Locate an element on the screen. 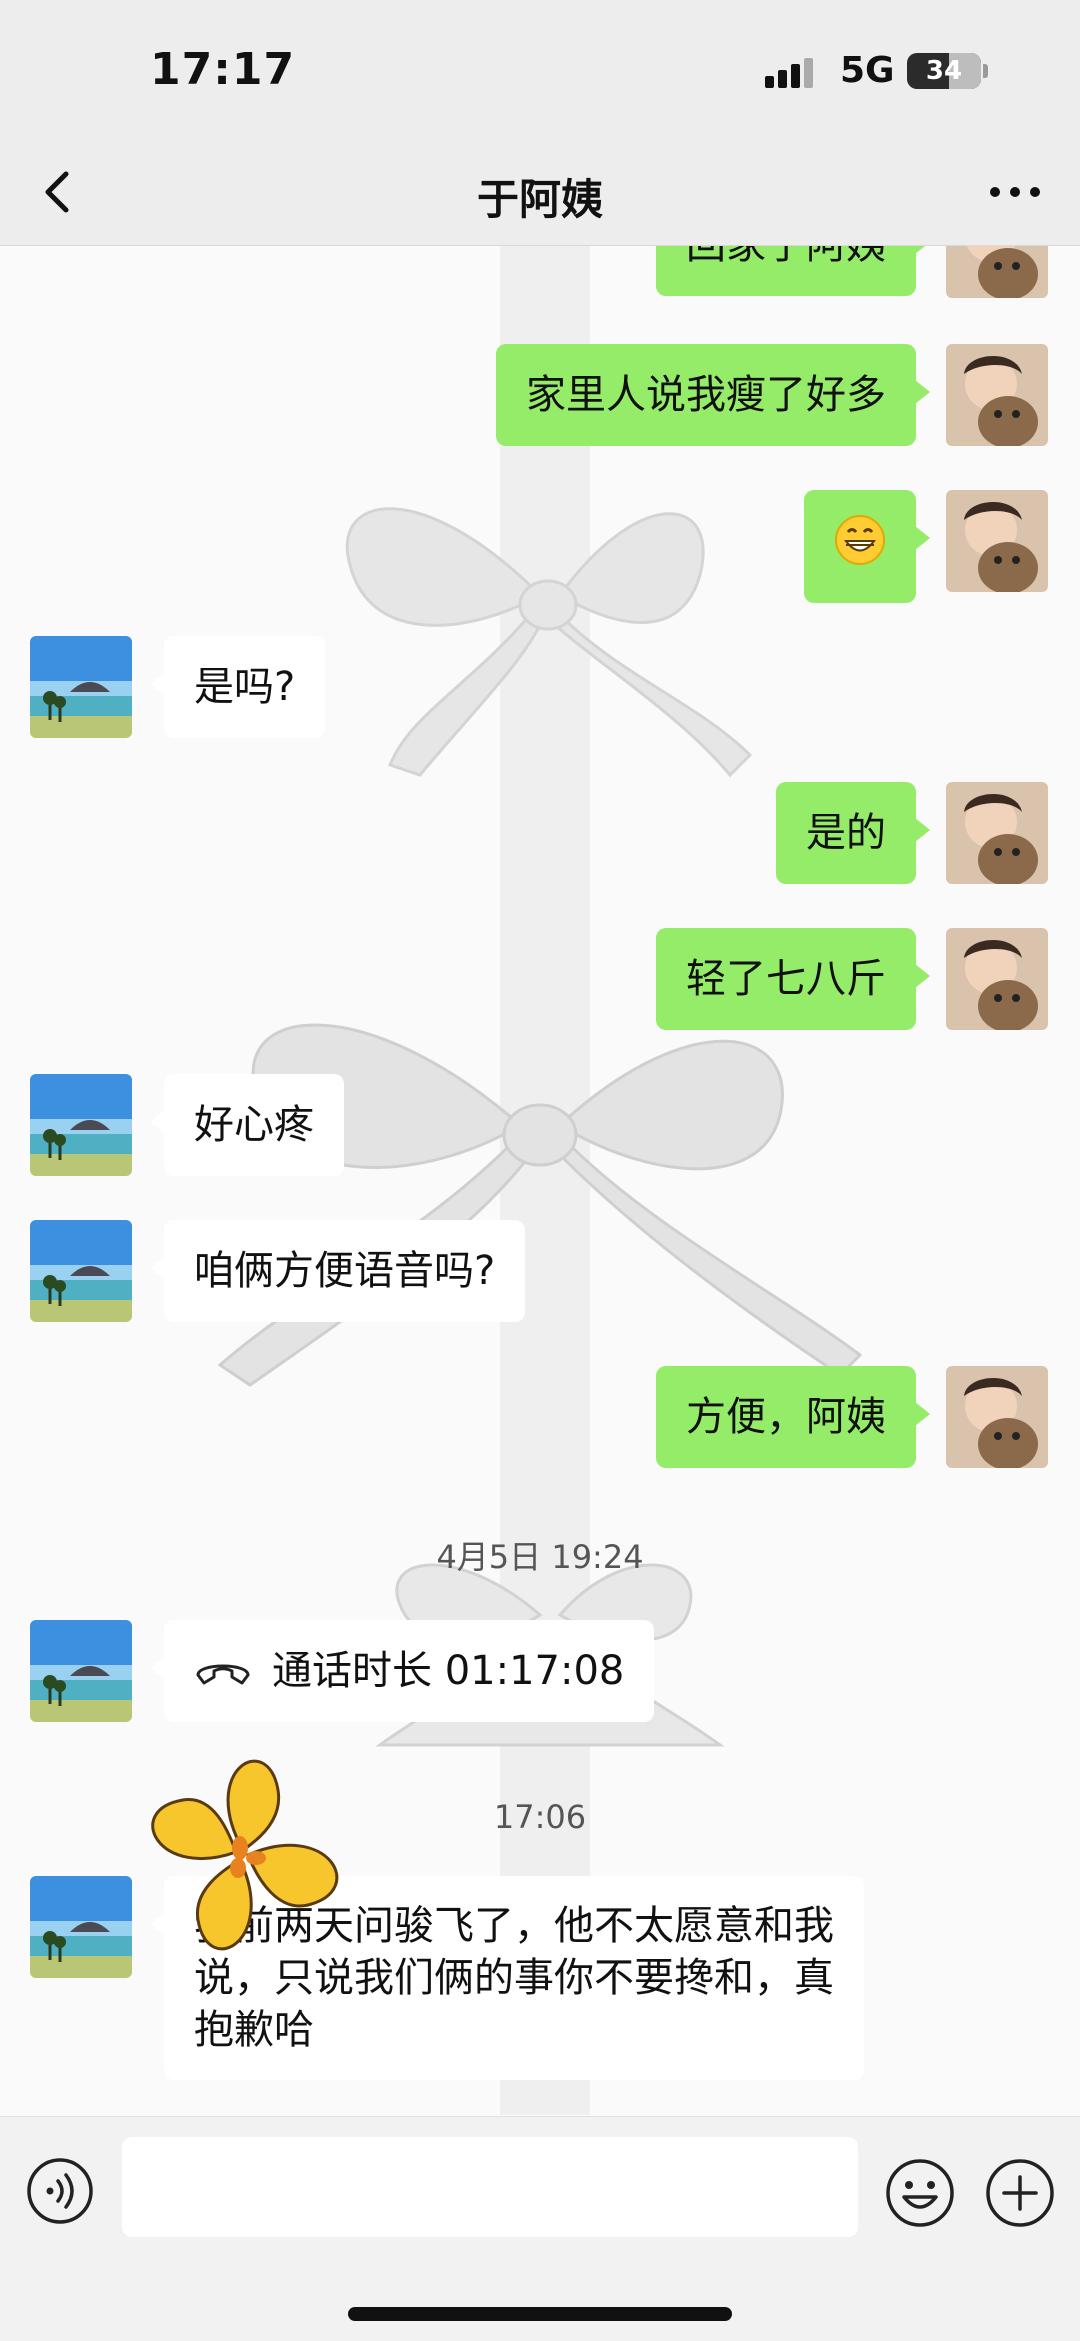 This screenshot has width=1080, height=2341. message-bubble: 家里人说我瘦了好多 is located at coordinates (713, 395).